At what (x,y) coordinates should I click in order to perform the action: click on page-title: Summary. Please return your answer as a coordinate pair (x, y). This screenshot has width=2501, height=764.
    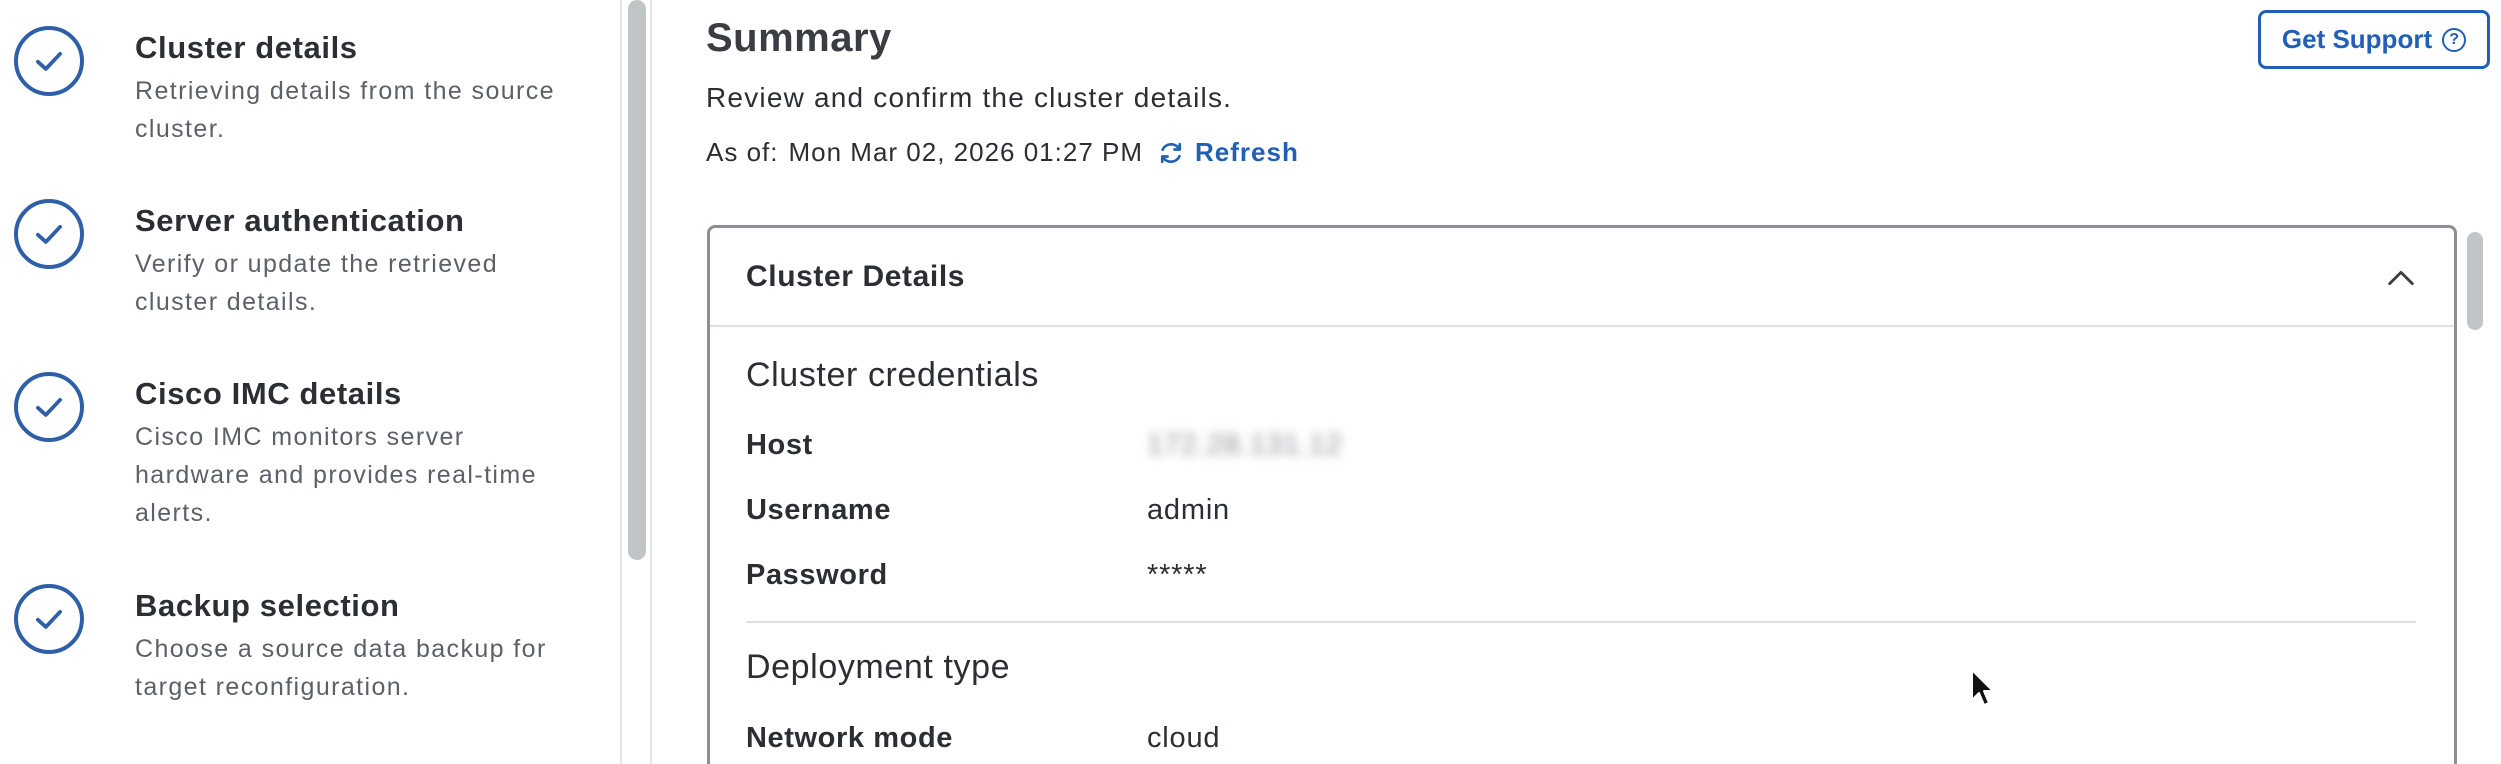
    Looking at the image, I should click on (799, 38).